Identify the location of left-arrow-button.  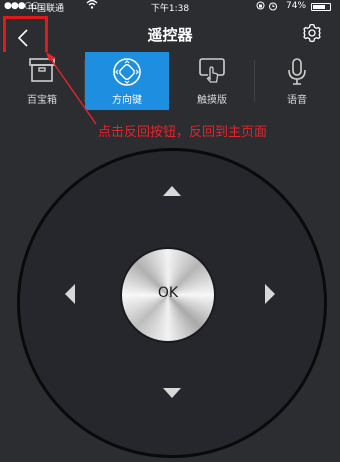
(70, 294).